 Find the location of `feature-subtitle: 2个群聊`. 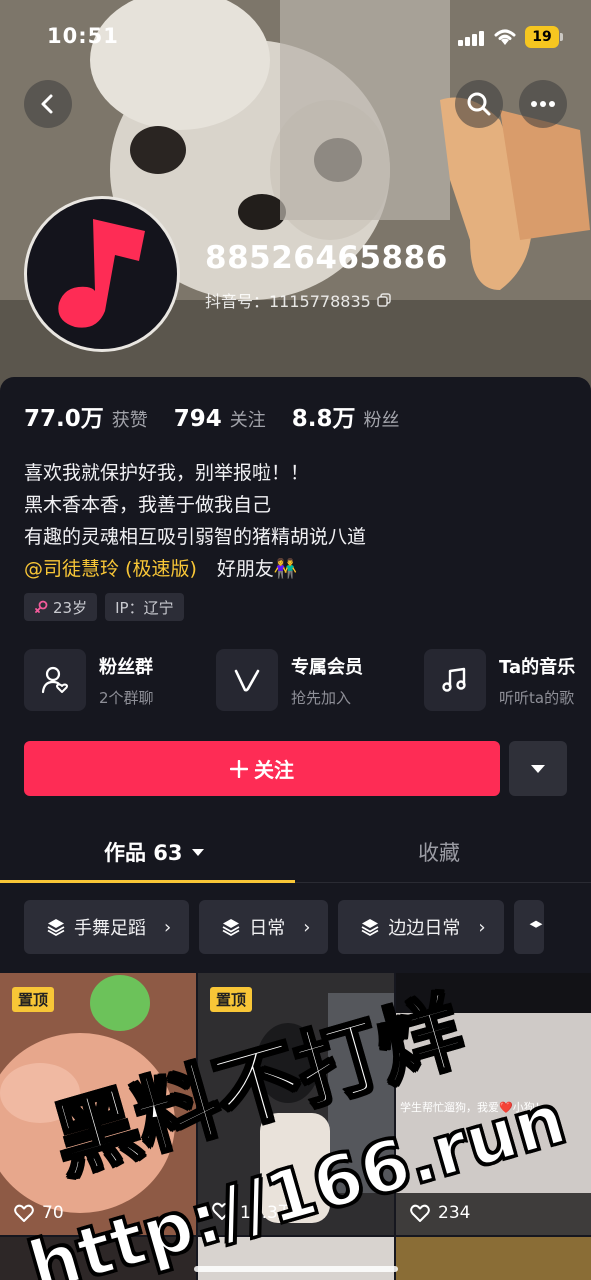

feature-subtitle: 2个群聊 is located at coordinates (126, 697).